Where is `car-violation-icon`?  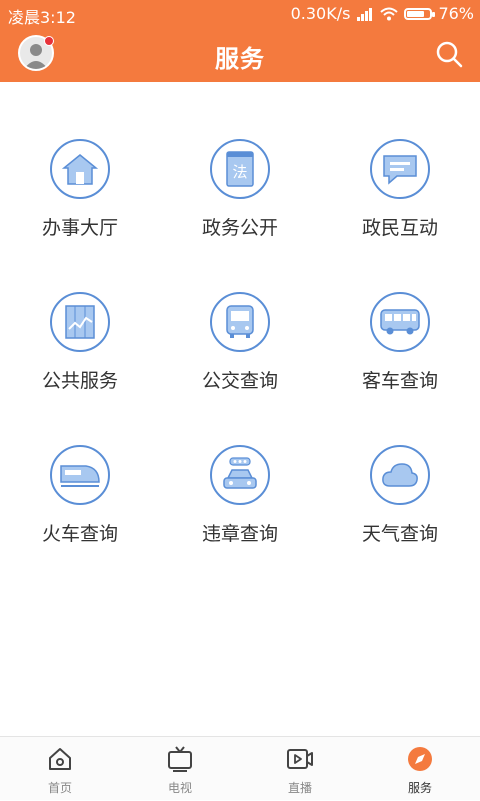
car-violation-icon is located at coordinates (240, 475).